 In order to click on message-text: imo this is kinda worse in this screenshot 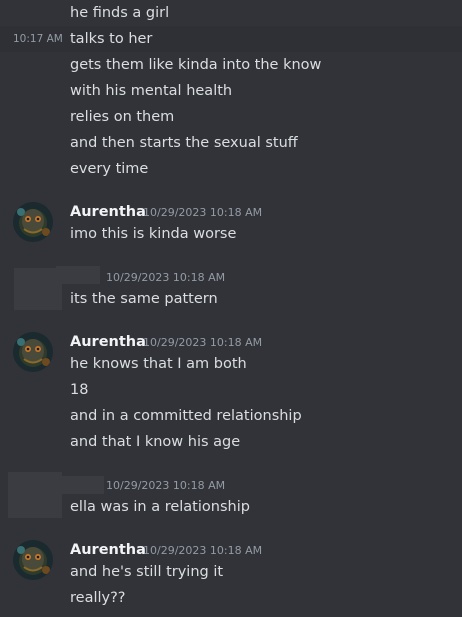, I will do `click(153, 234)`.